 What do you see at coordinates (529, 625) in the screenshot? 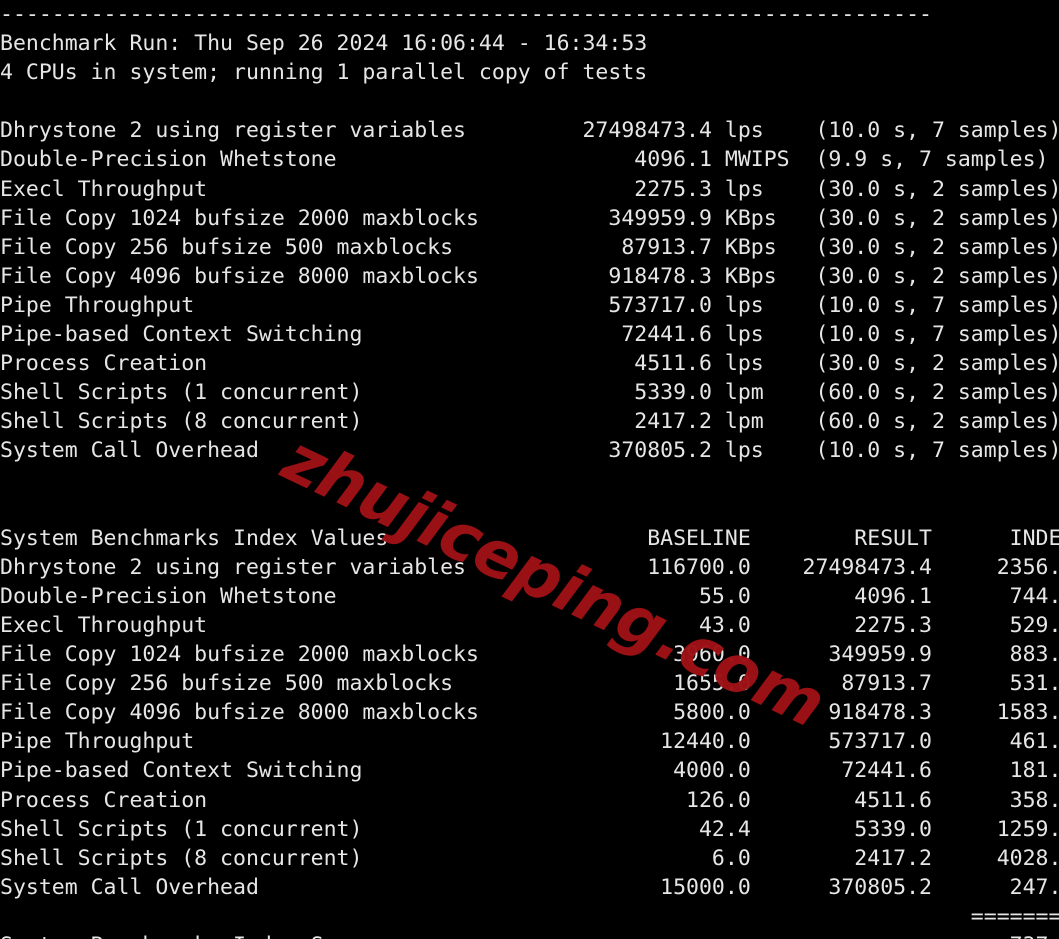
I see `index-table-row: Execl Throughput 43.0 2275.3 529.1` at bounding box center [529, 625].